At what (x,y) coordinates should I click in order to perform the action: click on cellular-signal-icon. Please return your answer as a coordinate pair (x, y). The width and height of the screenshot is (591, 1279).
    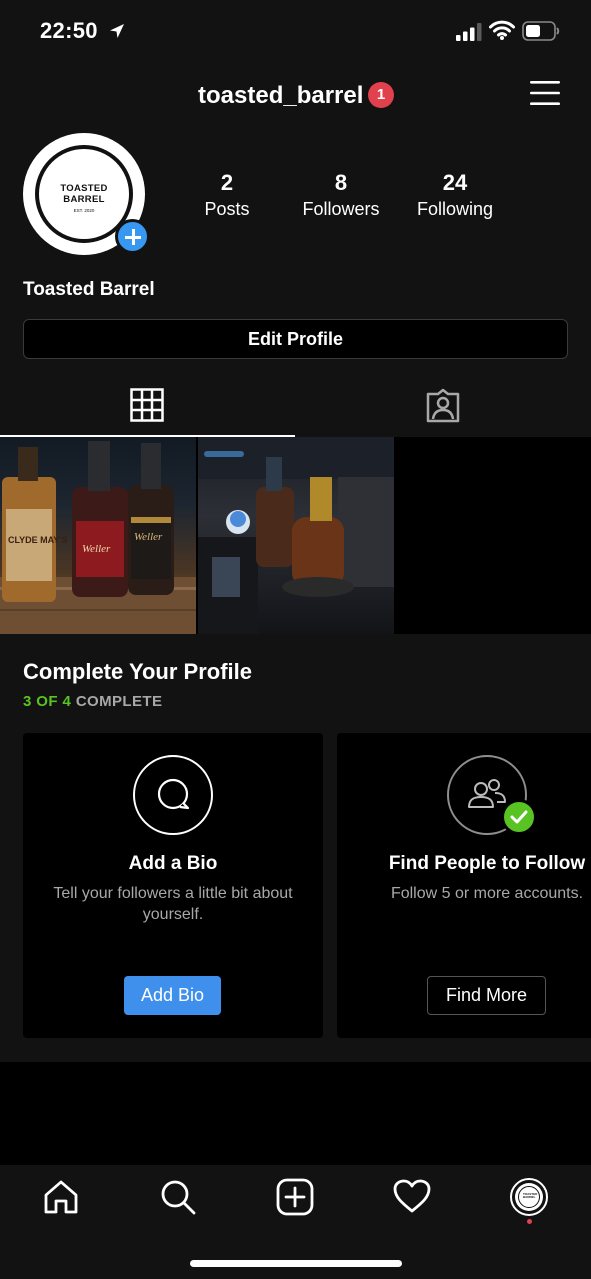
    Looking at the image, I should click on (469, 32).